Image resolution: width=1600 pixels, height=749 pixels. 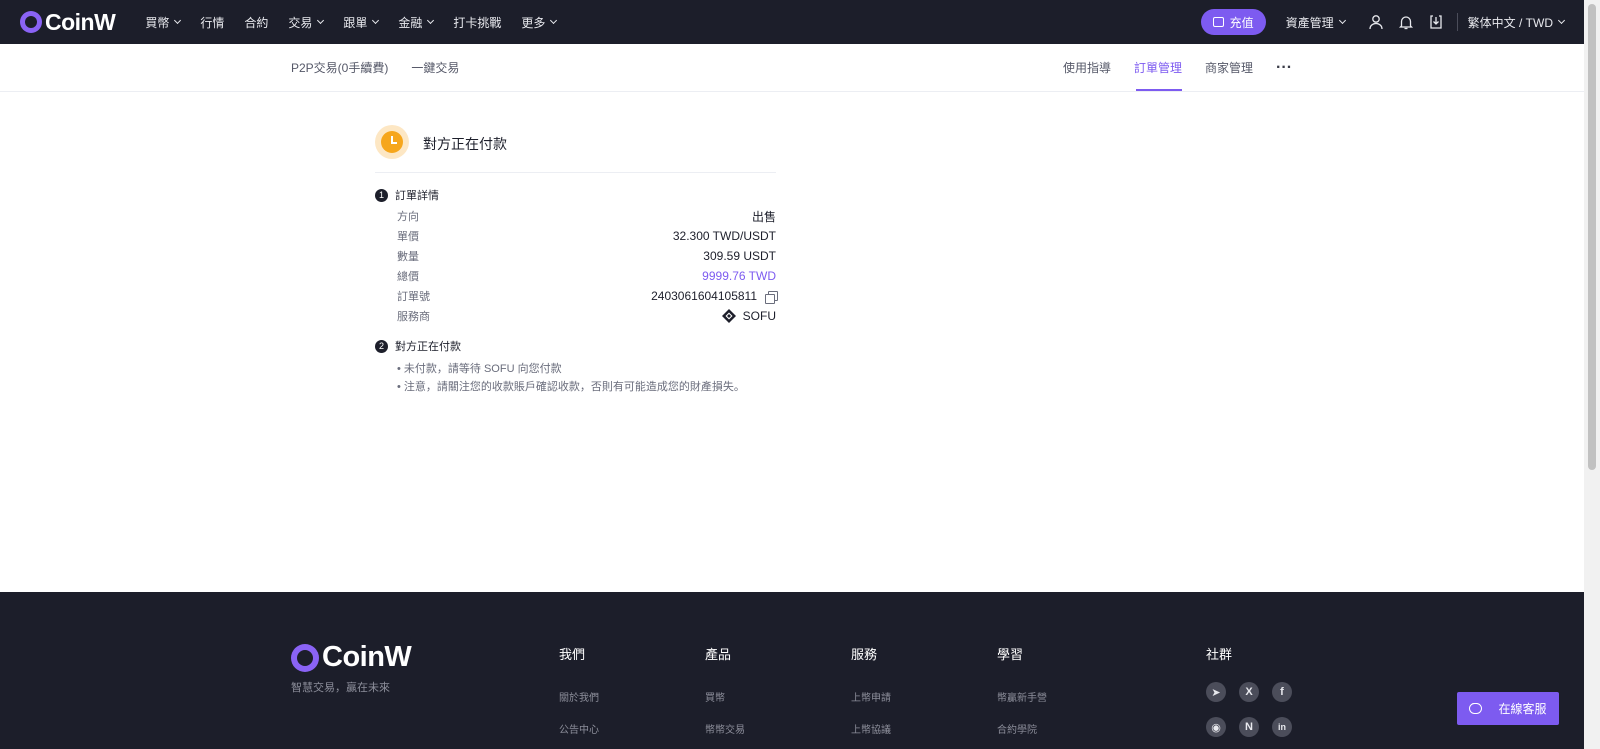 What do you see at coordinates (739, 256) in the screenshot?
I see `detail-value: 309.59 USDT` at bounding box center [739, 256].